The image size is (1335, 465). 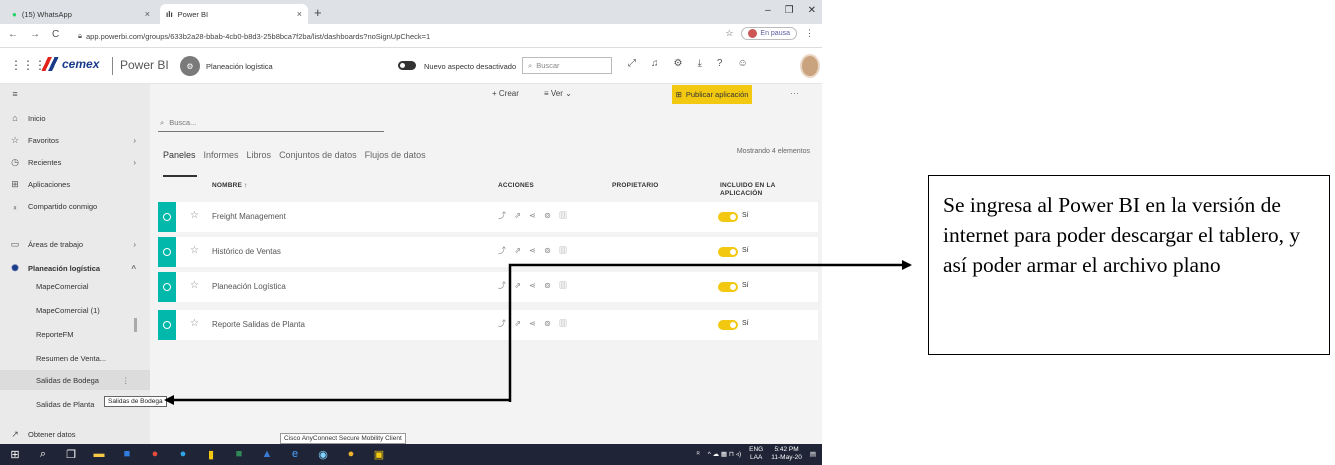 What do you see at coordinates (351, 454) in the screenshot?
I see `chrome-app-icon: ●` at bounding box center [351, 454].